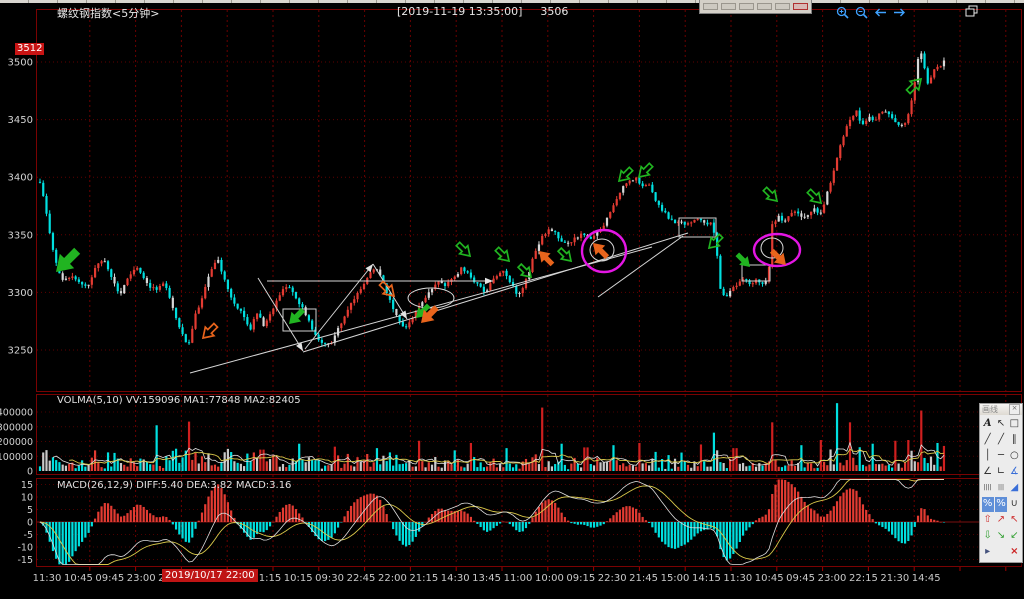  Describe the element at coordinates (392, 578) in the screenshot. I see `time-axis-label: 22:00` at that location.